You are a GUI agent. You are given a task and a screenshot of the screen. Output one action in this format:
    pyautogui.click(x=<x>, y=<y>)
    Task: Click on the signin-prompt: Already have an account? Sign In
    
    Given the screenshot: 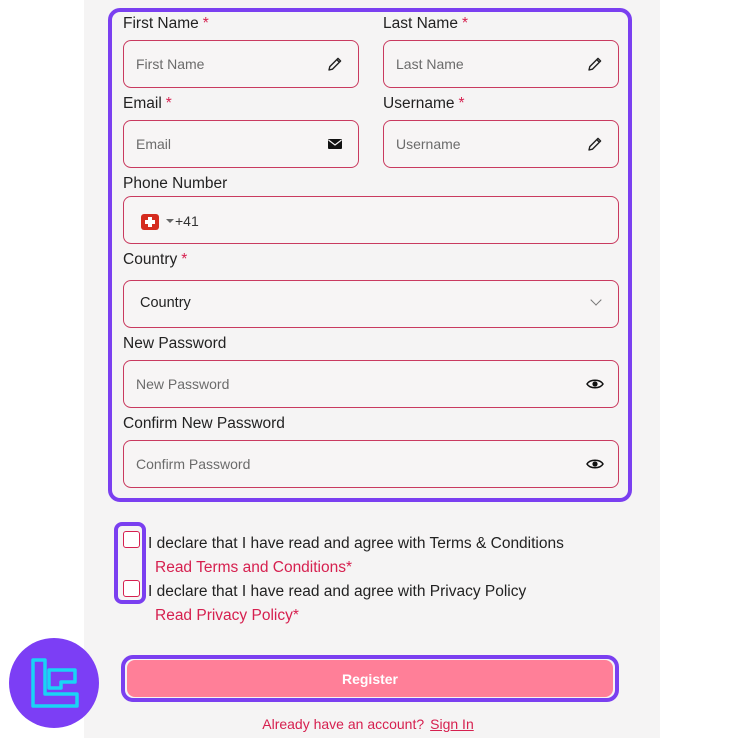 What is the action you would take?
    pyautogui.click(x=368, y=724)
    